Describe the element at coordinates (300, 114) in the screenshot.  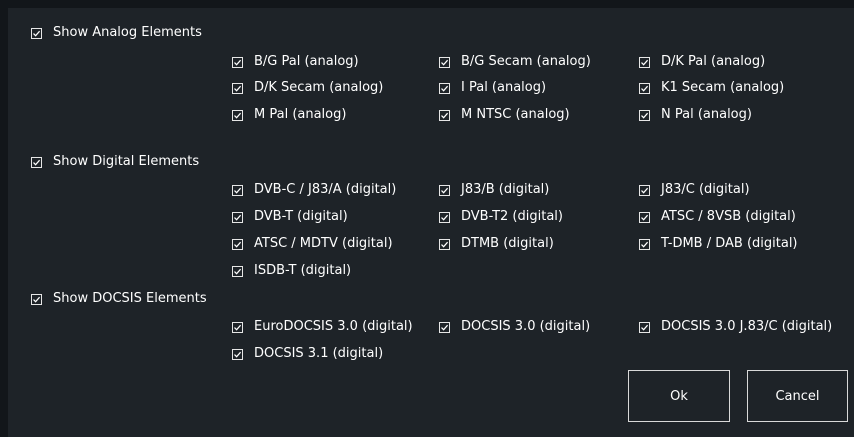
I see `checkbox-label: M Pal (analog)` at that location.